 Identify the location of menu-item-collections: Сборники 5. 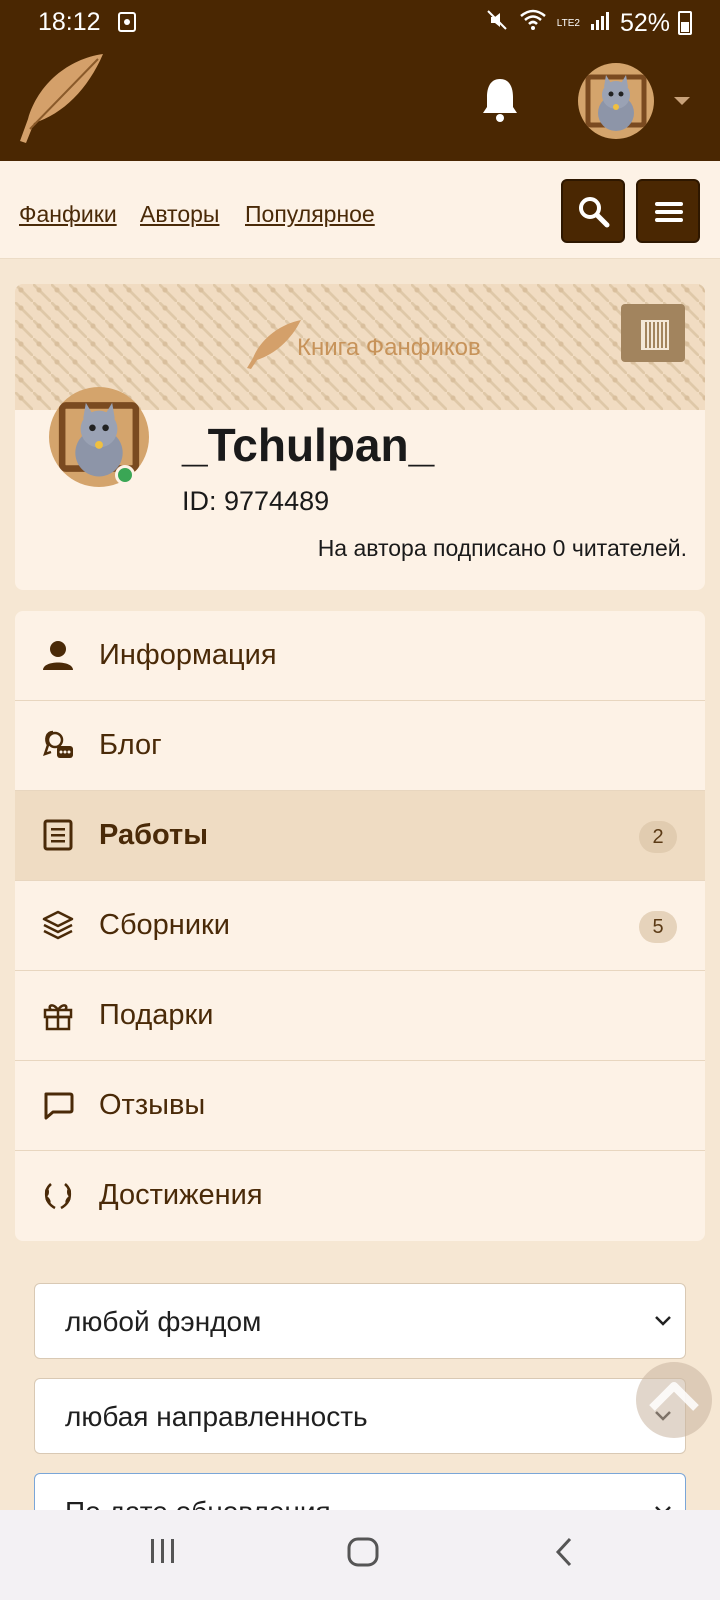
(360, 926).